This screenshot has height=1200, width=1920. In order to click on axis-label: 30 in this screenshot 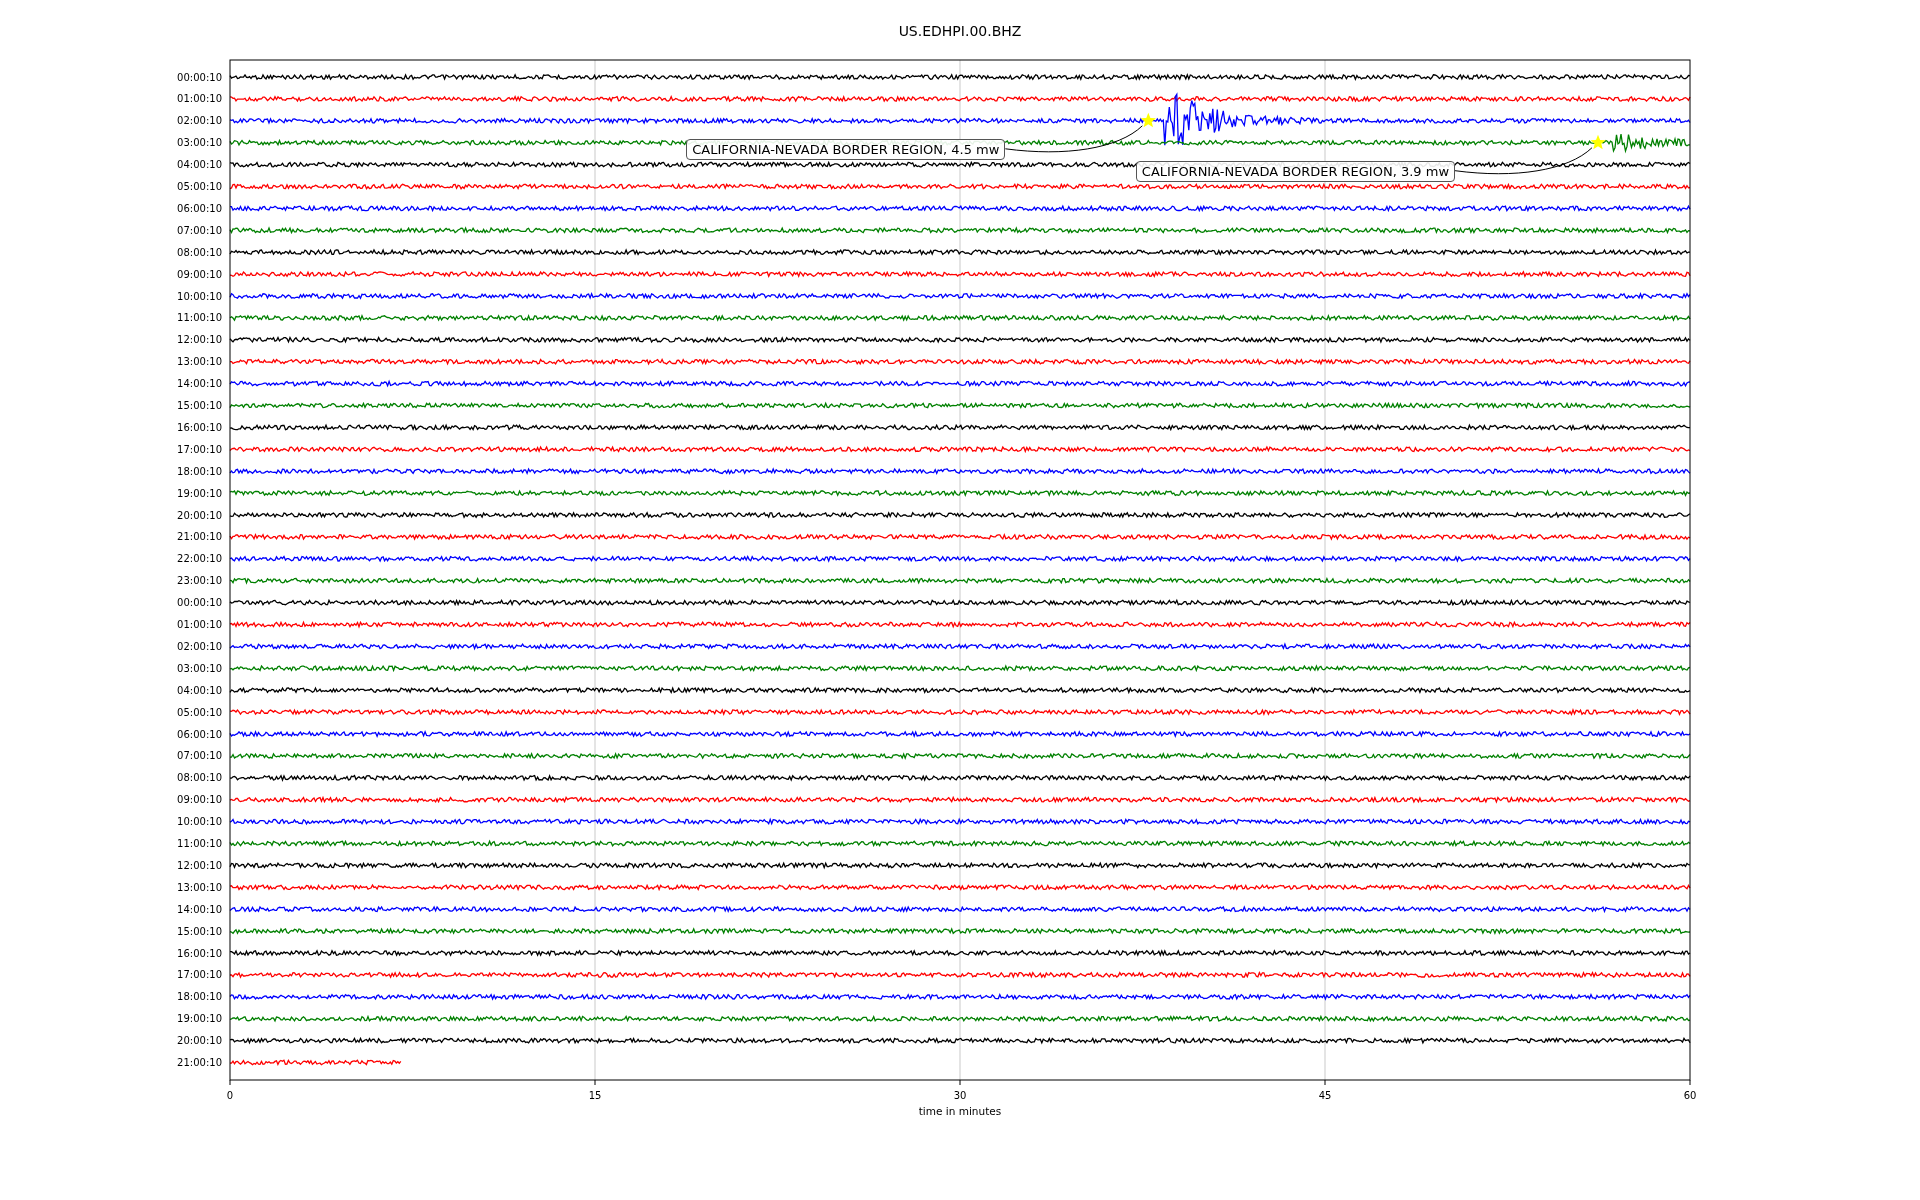, I will do `click(960, 1095)`.